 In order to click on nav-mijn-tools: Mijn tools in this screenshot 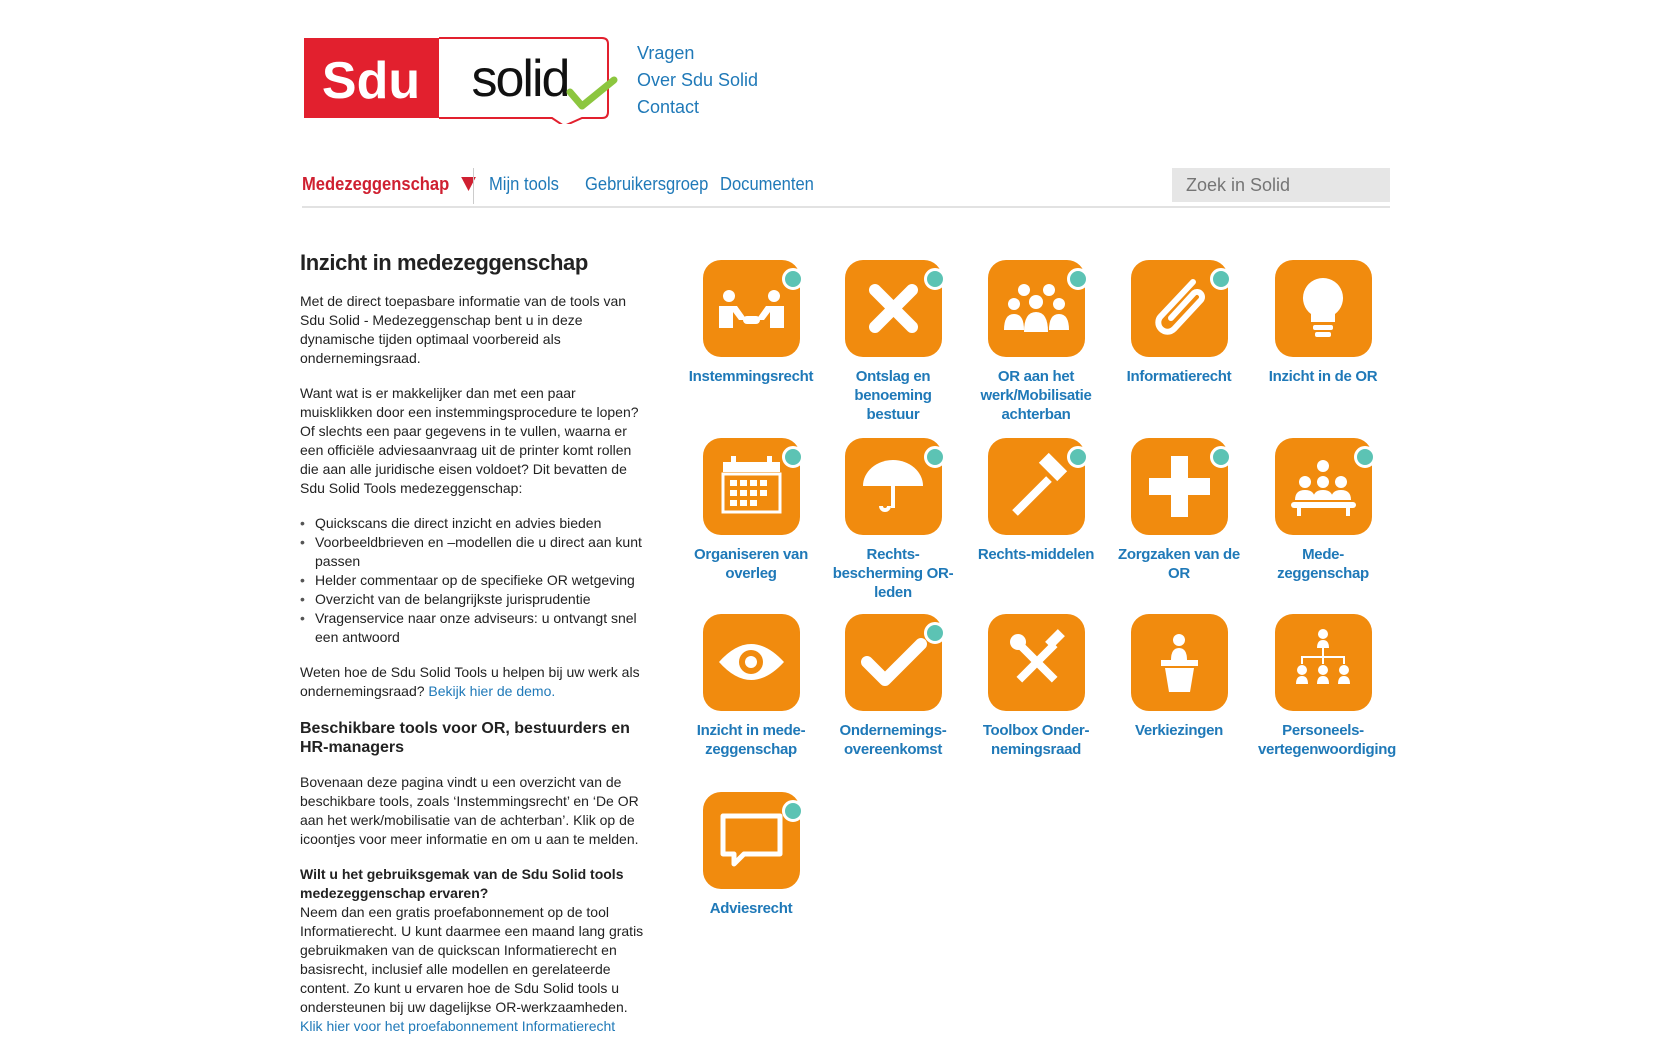, I will do `click(524, 184)`.